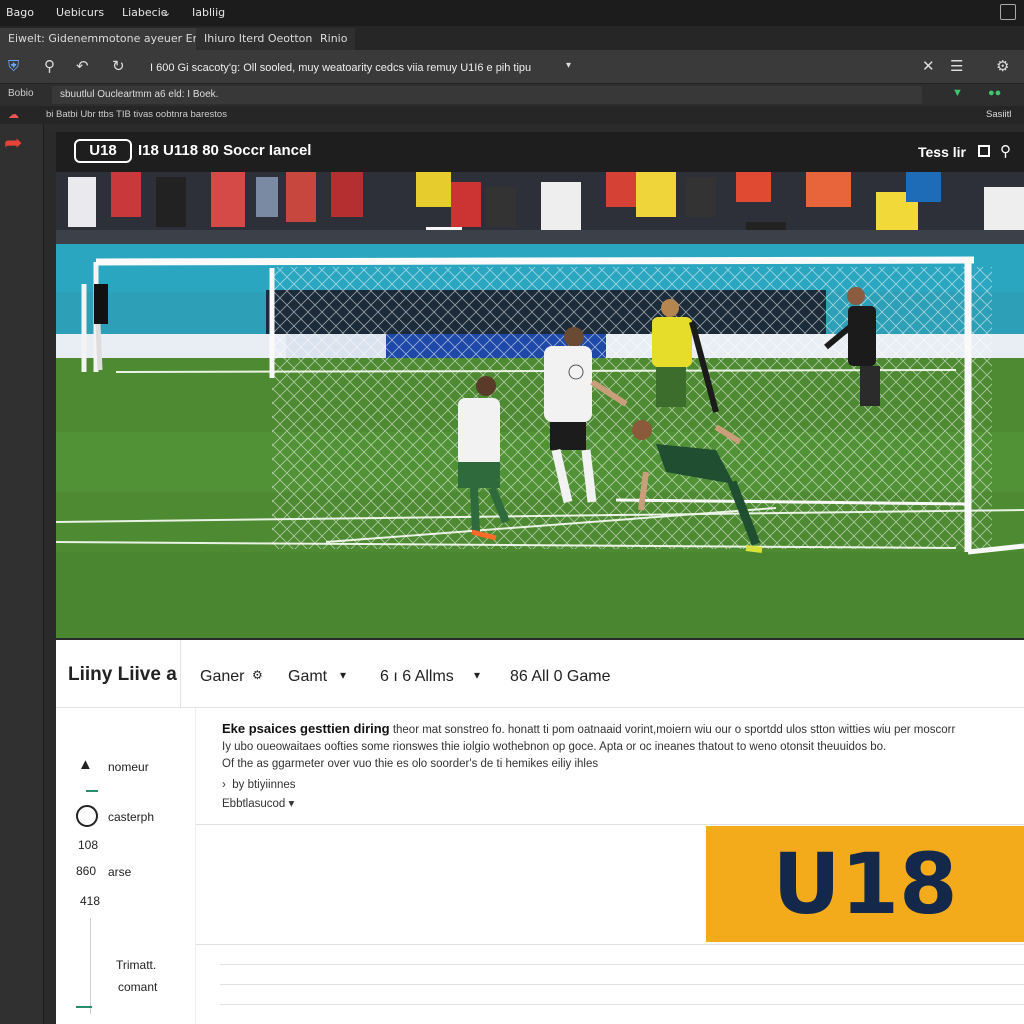  I want to click on menu-item-iabliig: Iabliig, so click(208, 12).